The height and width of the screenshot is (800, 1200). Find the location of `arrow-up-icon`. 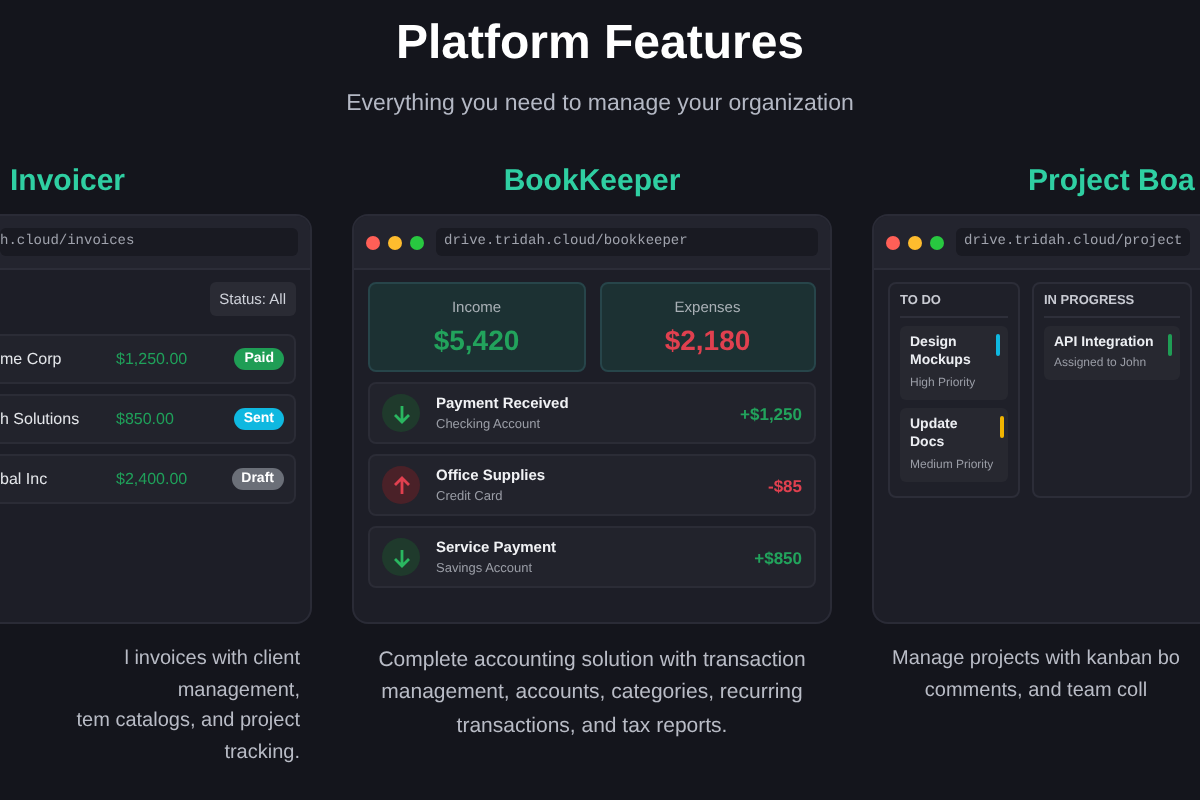

arrow-up-icon is located at coordinates (401, 485).